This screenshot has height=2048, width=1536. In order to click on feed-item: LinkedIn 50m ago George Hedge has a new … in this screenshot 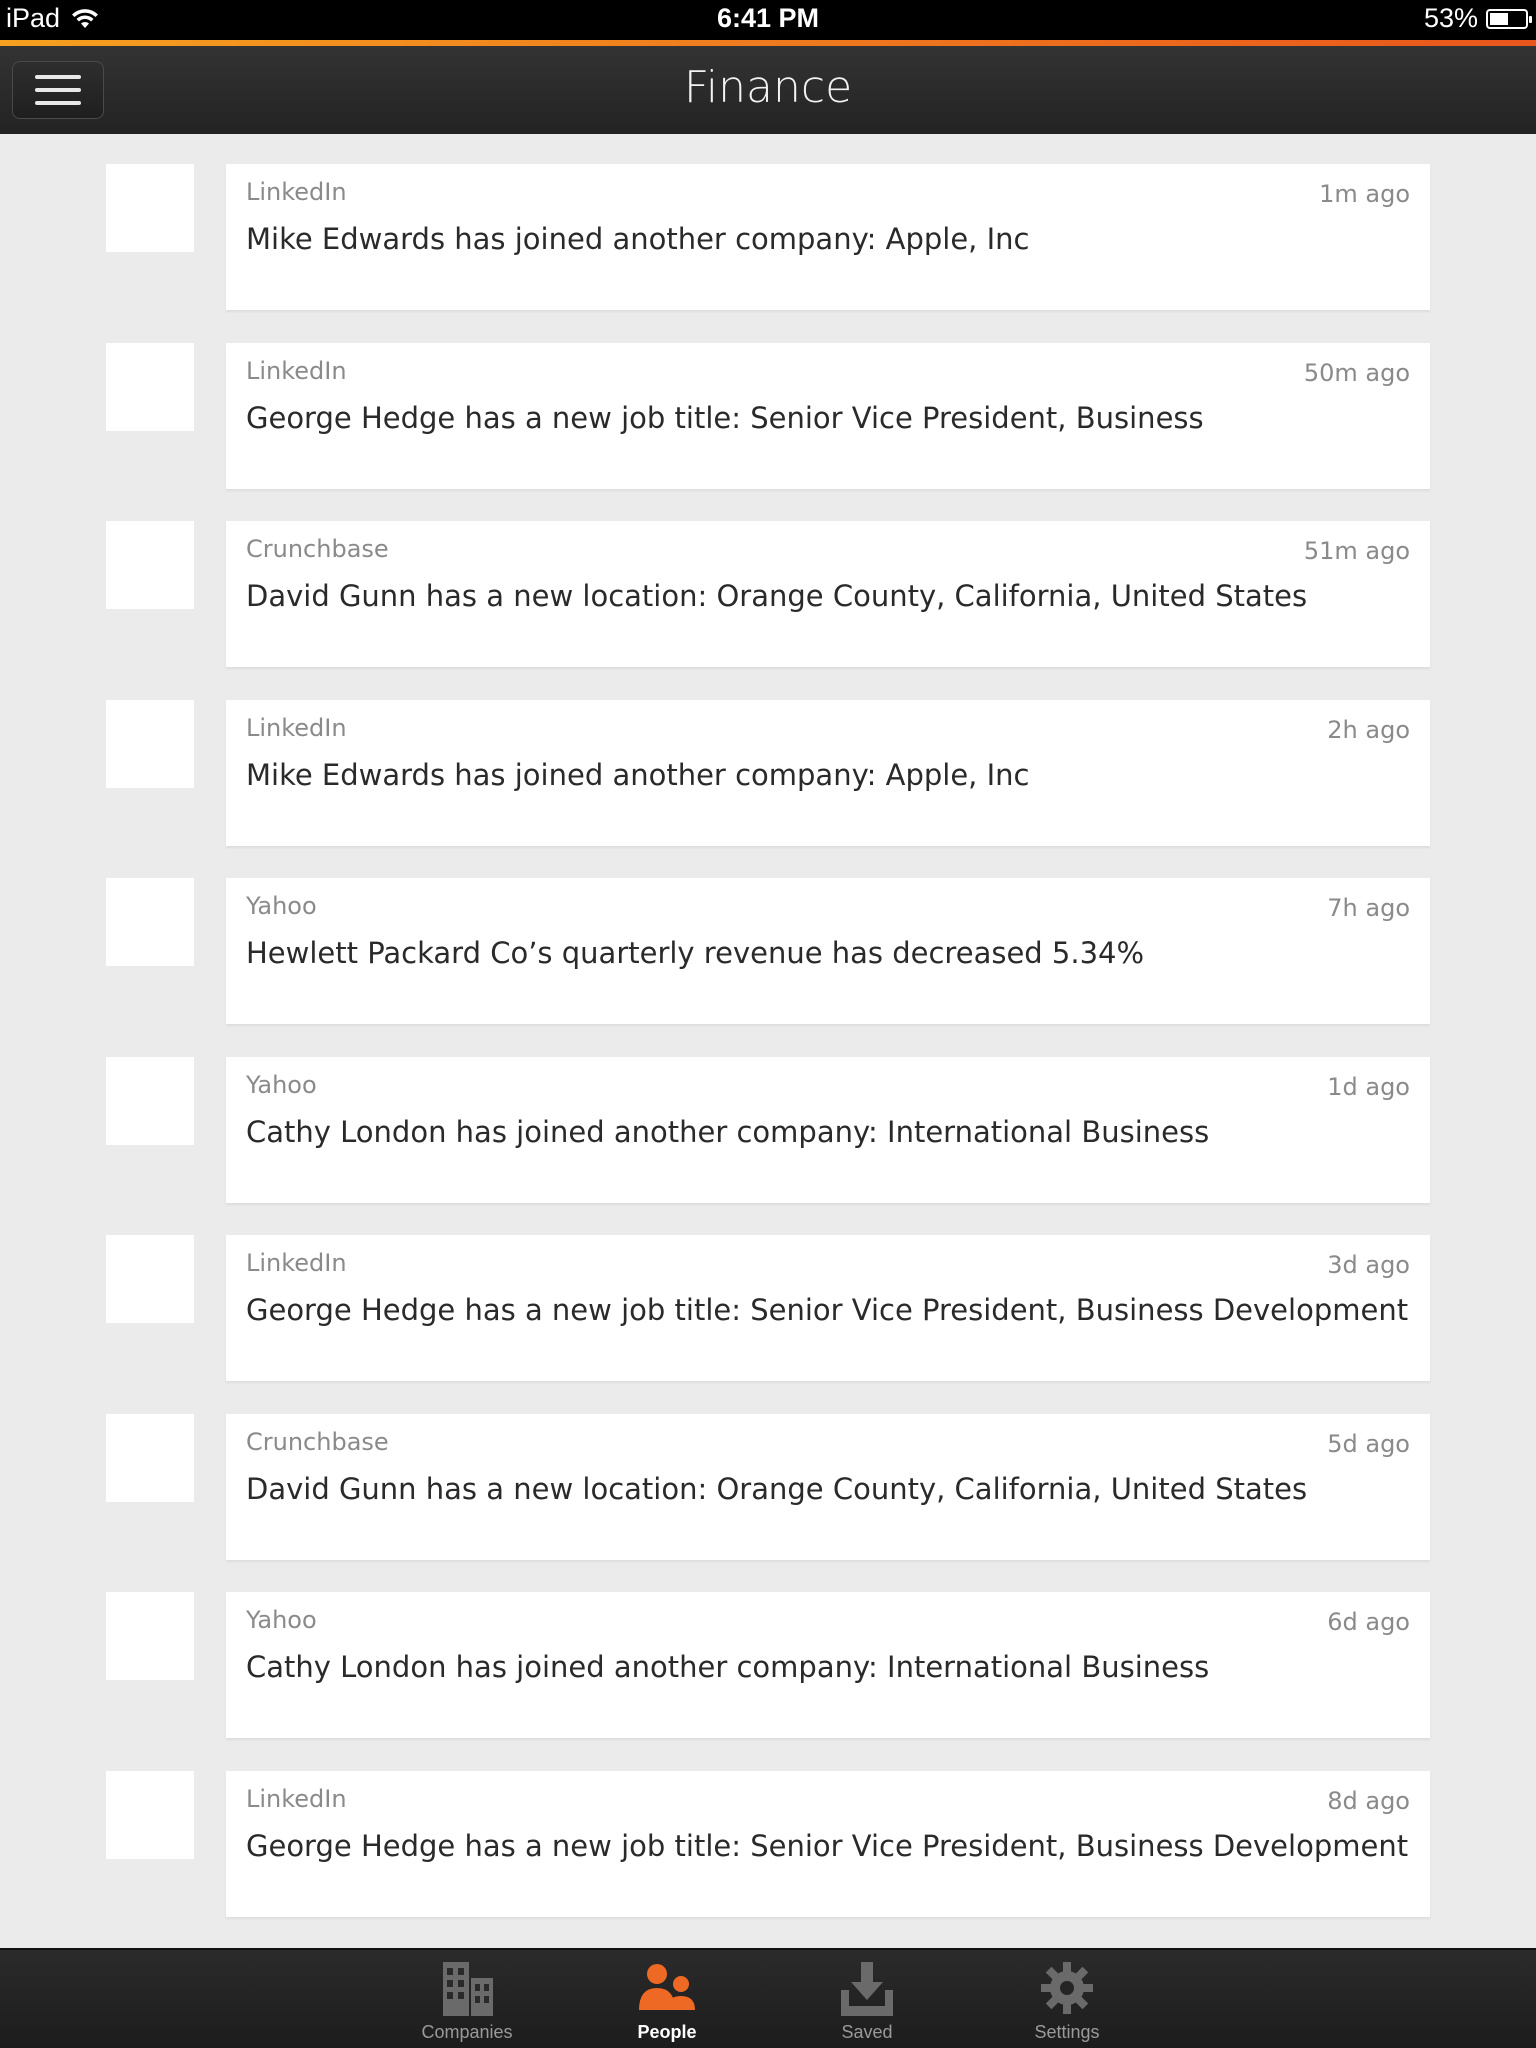, I will do `click(768, 415)`.